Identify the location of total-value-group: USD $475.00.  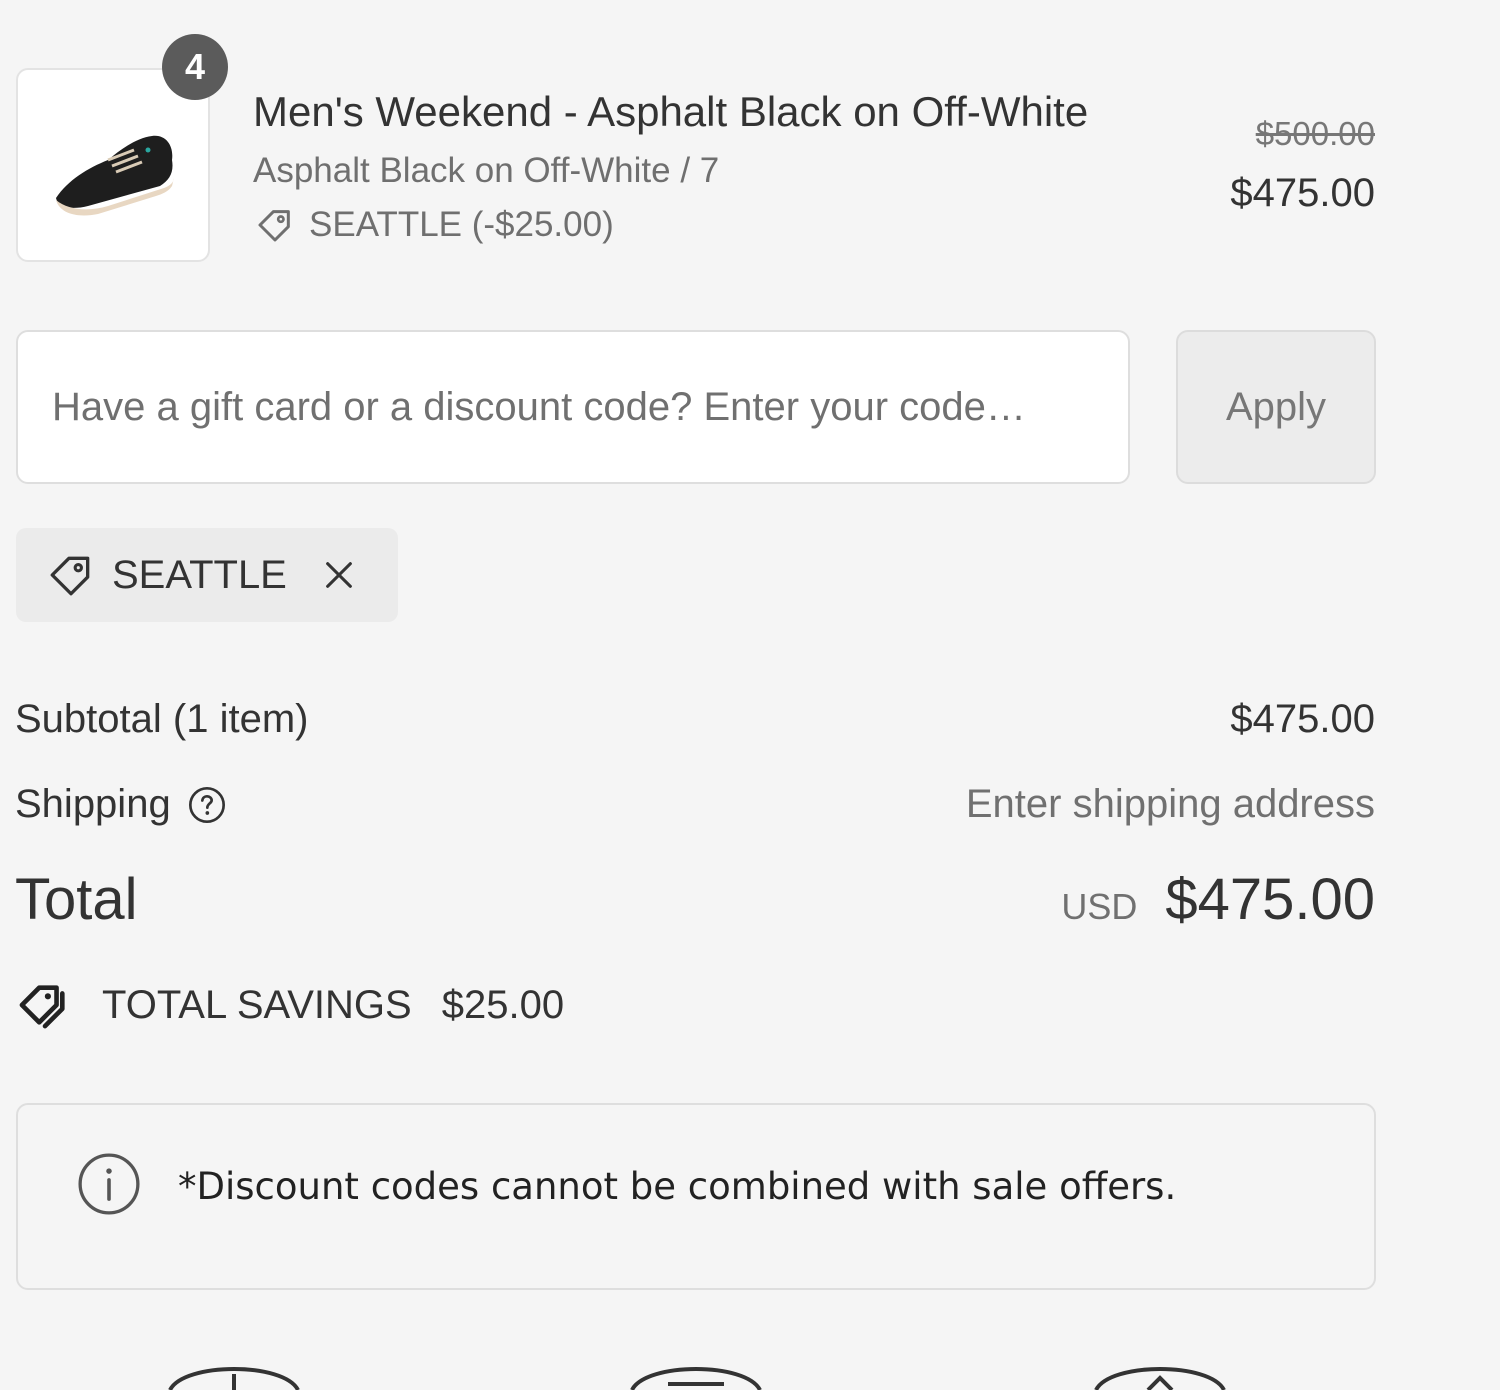
(1218, 899).